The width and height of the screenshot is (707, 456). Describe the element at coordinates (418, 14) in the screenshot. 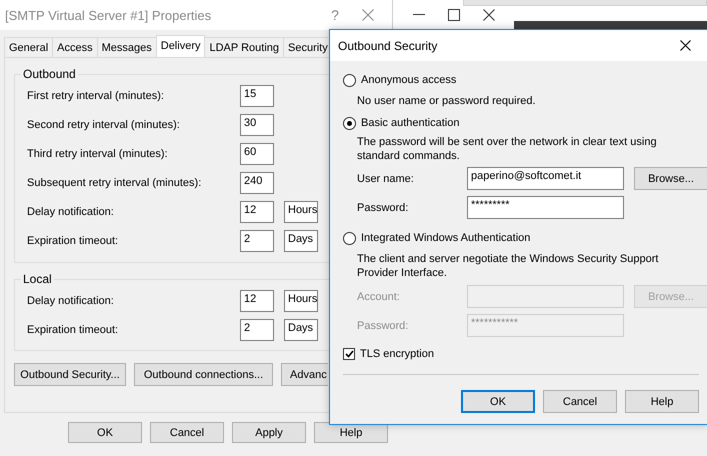

I see `minimize-icon` at that location.